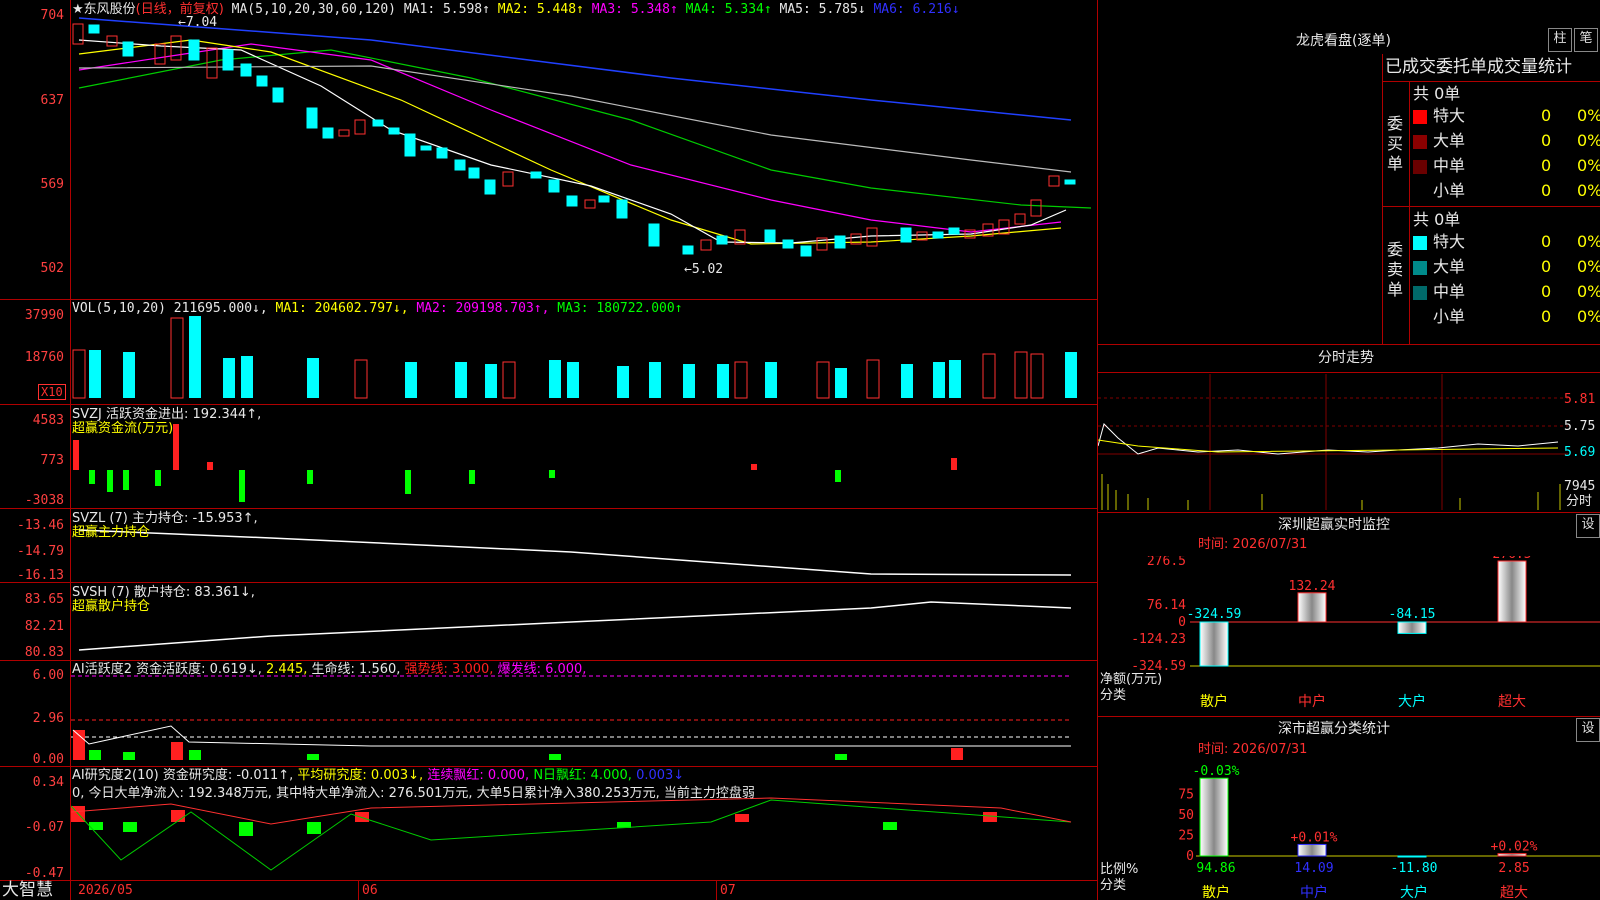  Describe the element at coordinates (370, 890) in the screenshot. I see `x-axis-label: 06` at that location.